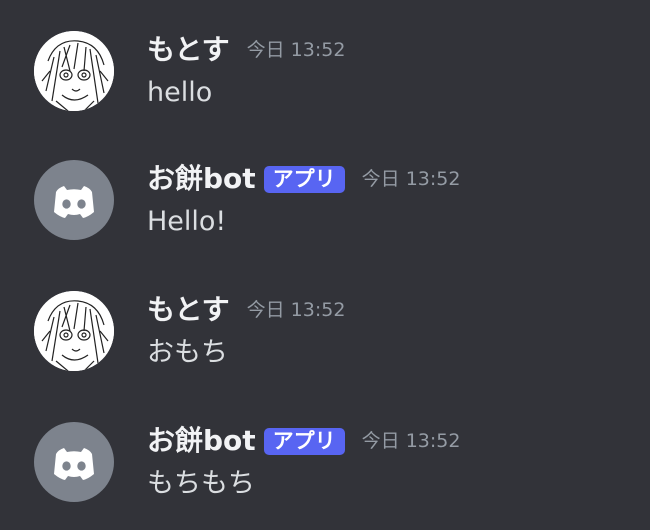  Describe the element at coordinates (187, 221) in the screenshot. I see `message-content: Hello!` at that location.